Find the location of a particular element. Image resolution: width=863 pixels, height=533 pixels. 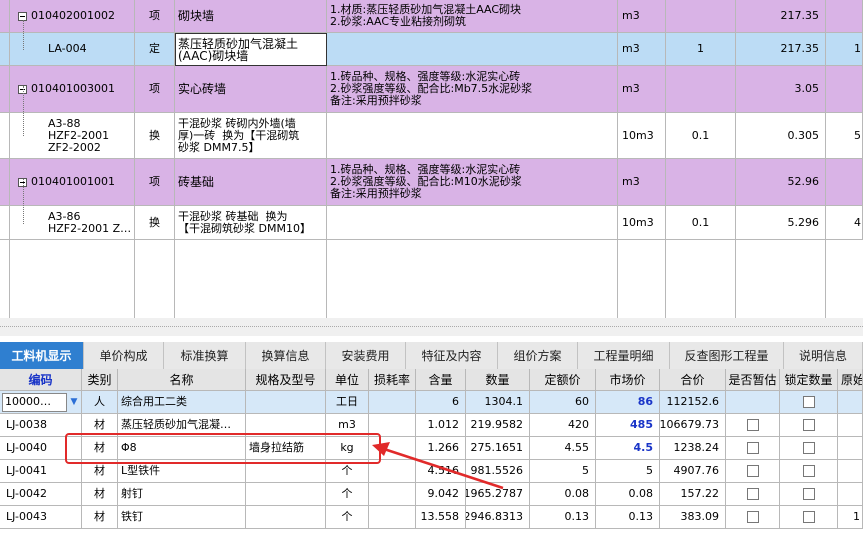

name-cell: 砖基础 is located at coordinates (251, 182).